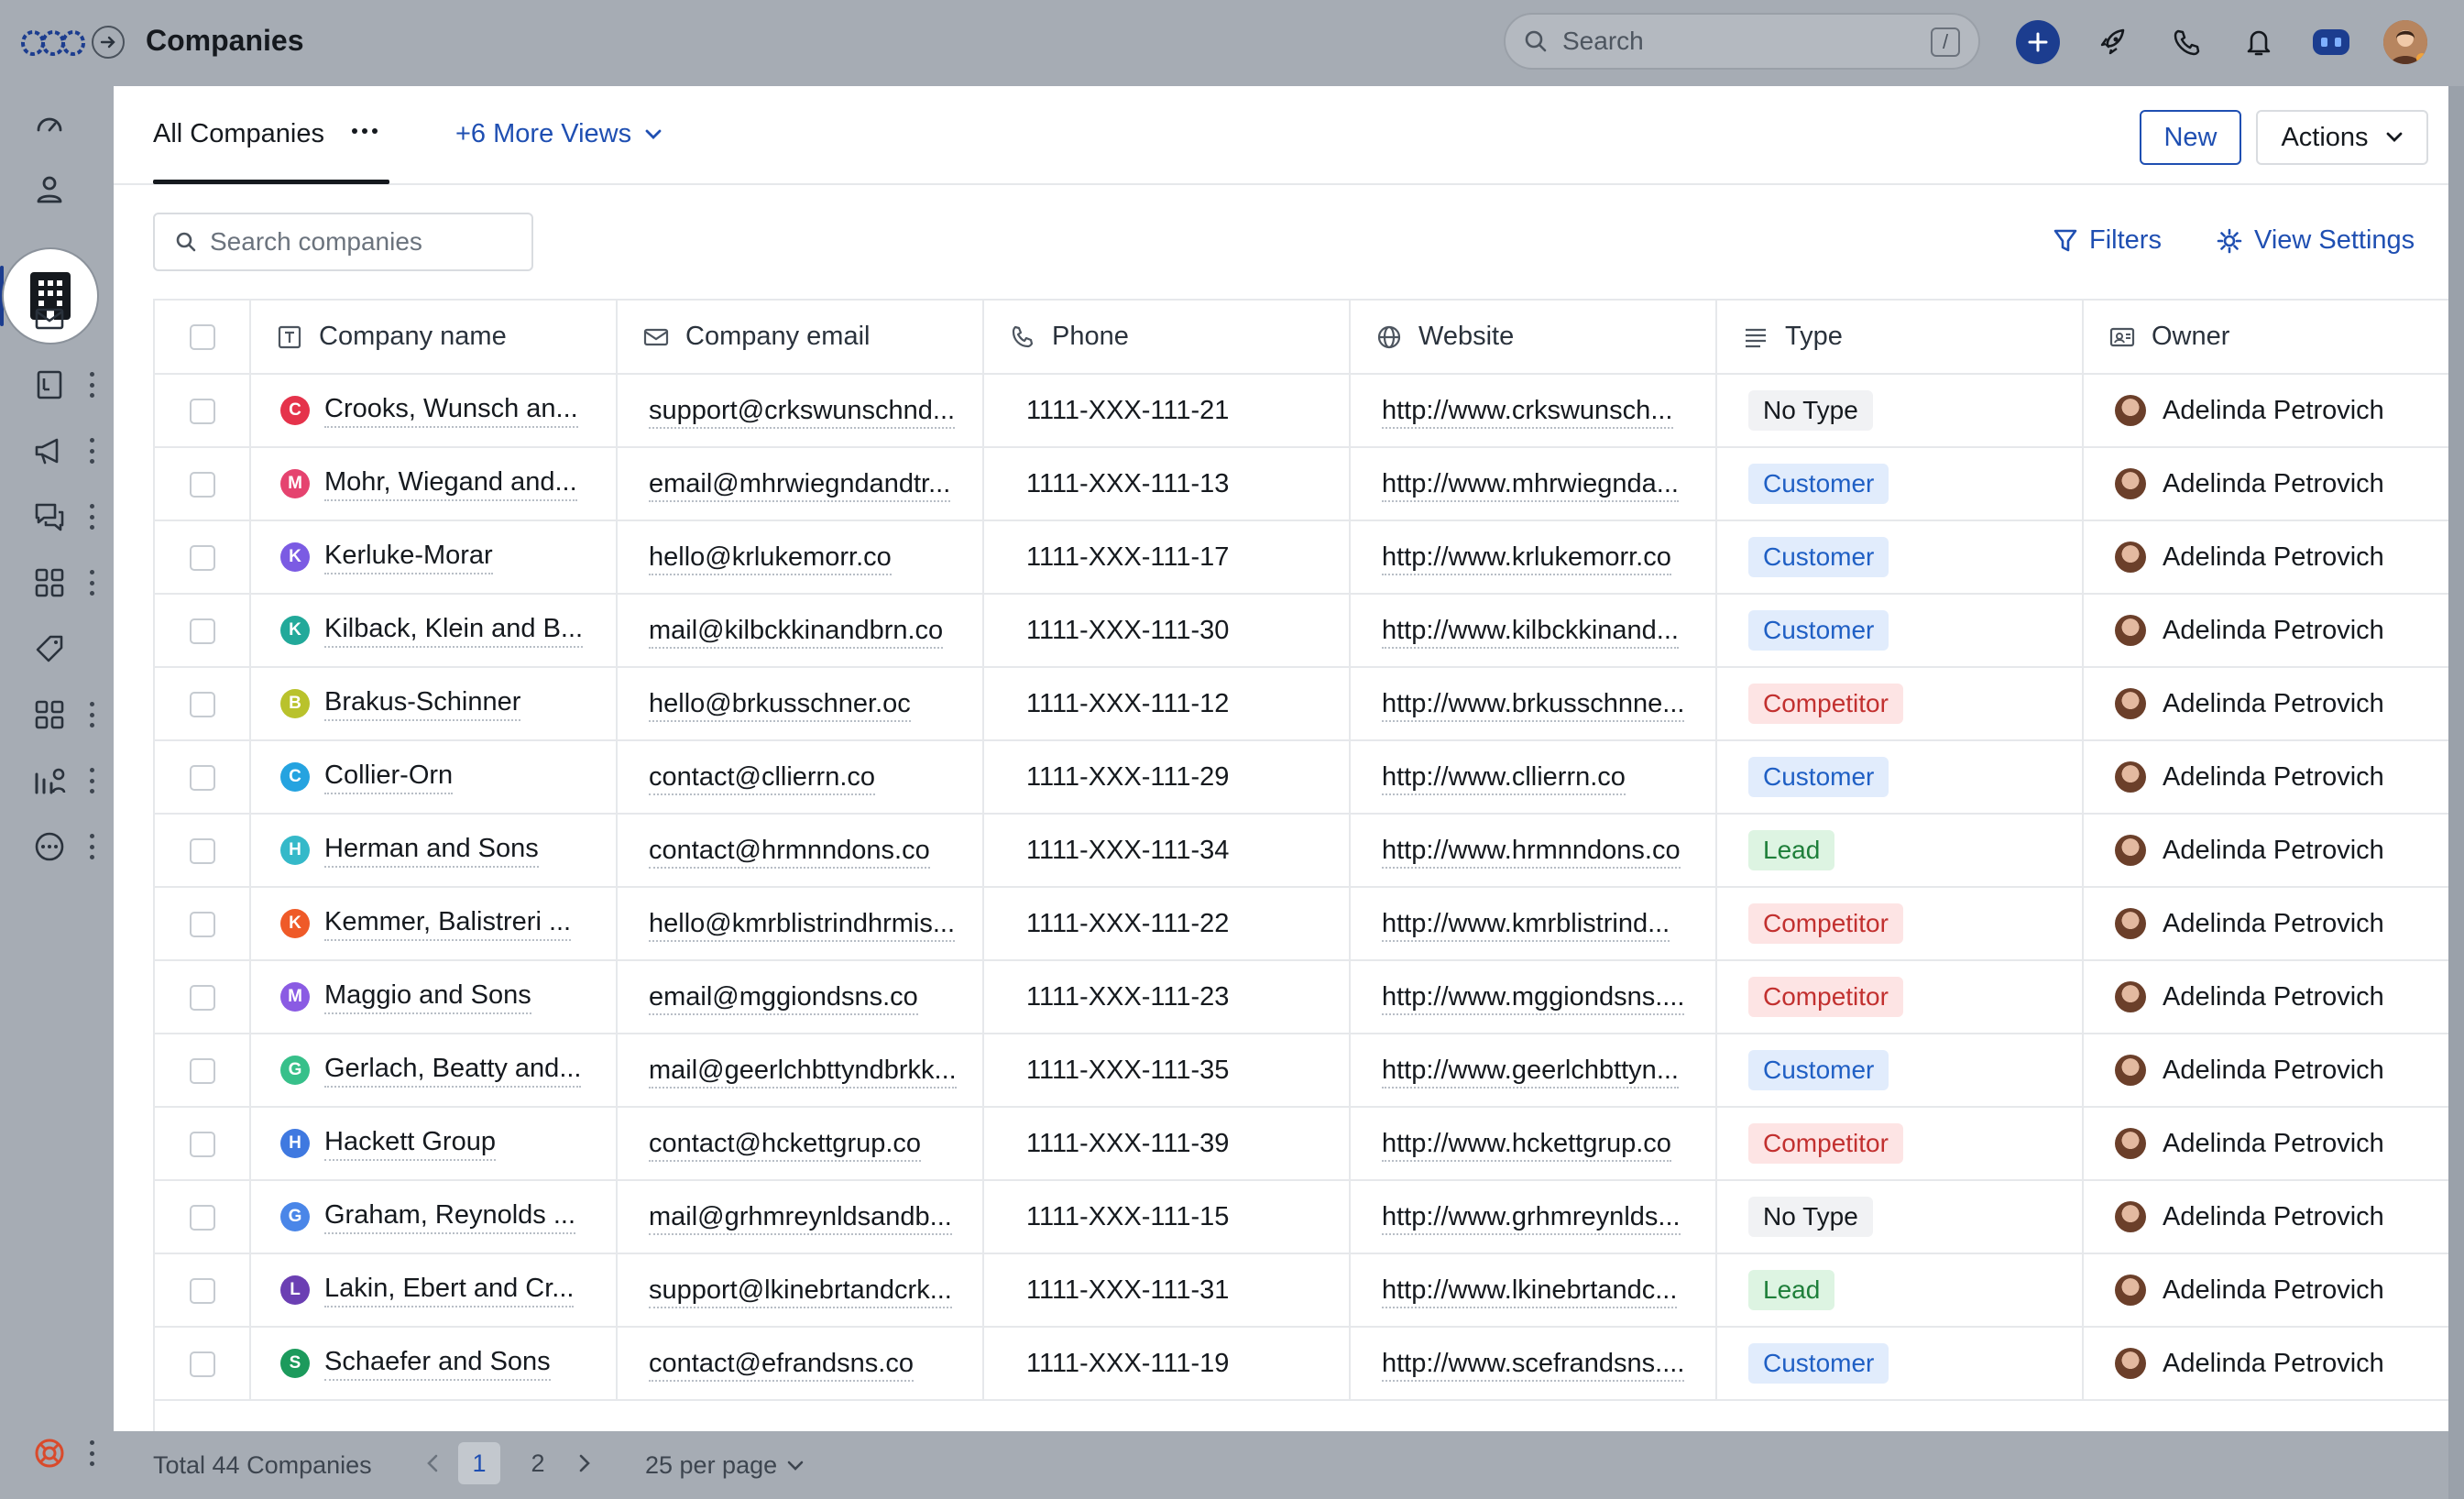 Image resolution: width=2464 pixels, height=1499 pixels. What do you see at coordinates (50, 1453) in the screenshot?
I see `rail-help` at bounding box center [50, 1453].